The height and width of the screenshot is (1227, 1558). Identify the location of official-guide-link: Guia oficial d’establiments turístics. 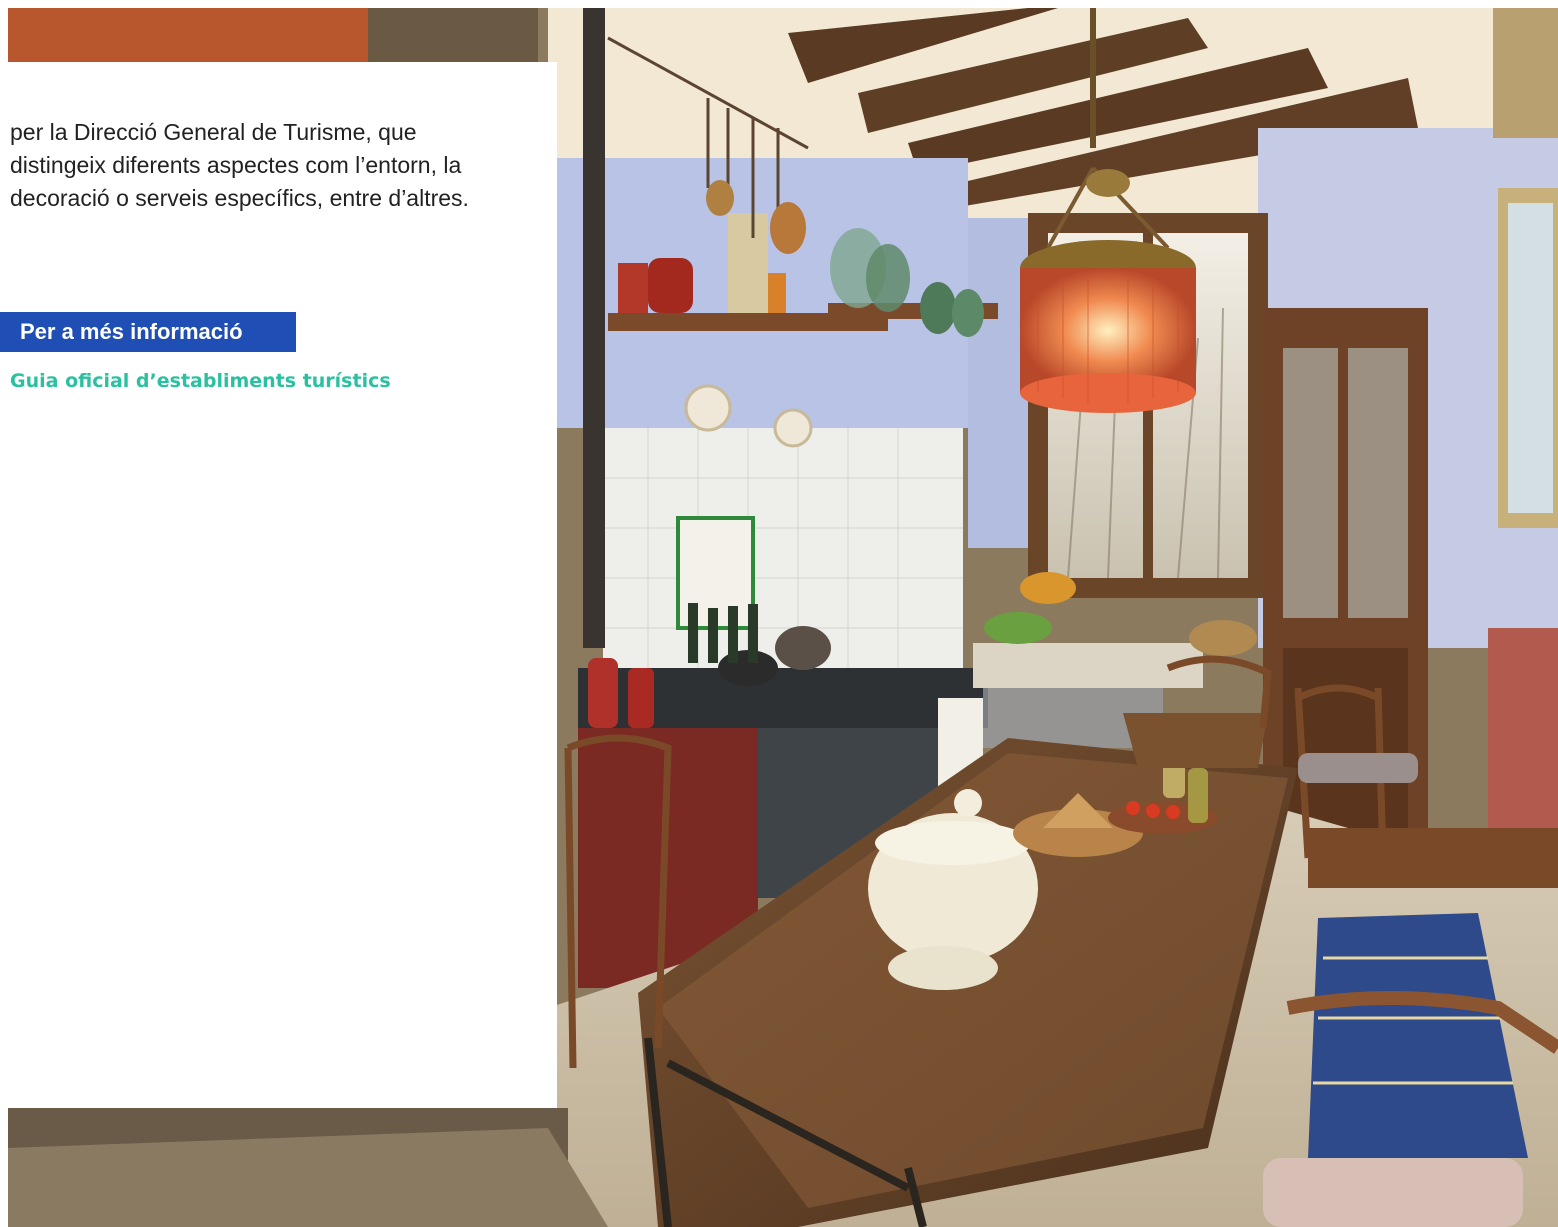
(200, 381).